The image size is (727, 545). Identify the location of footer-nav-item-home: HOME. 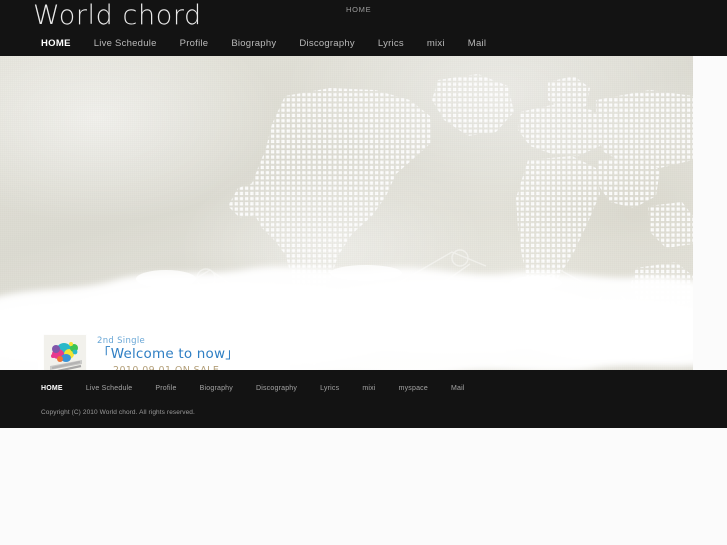
(52, 389).